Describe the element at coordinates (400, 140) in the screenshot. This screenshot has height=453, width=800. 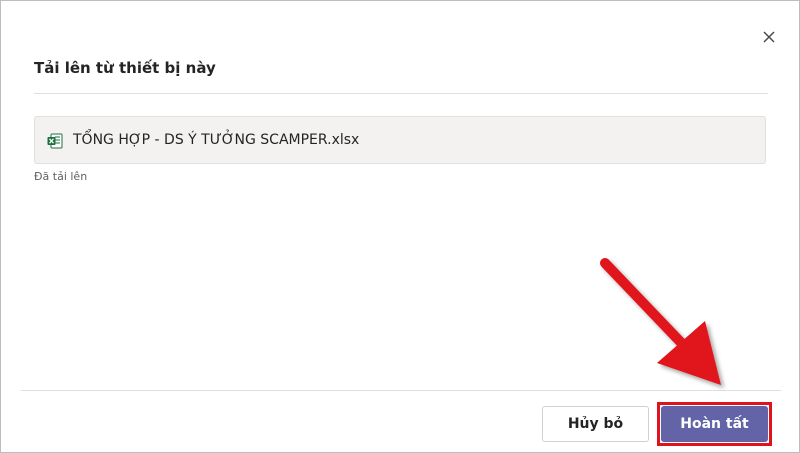
I see `uploaded-file-row: TỔNG HỢP - DS Ý TƯỞNG SCAMPER.xlsx` at that location.